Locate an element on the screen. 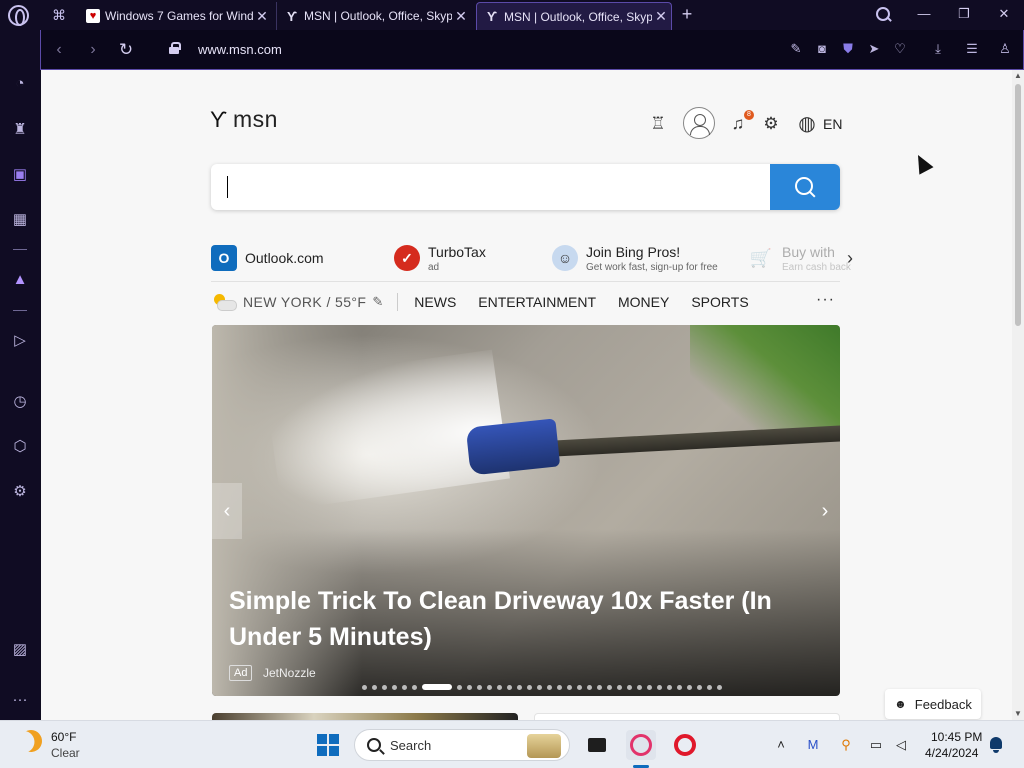 The image size is (1024, 768). close-window-button: ✕ is located at coordinates (1004, 14).